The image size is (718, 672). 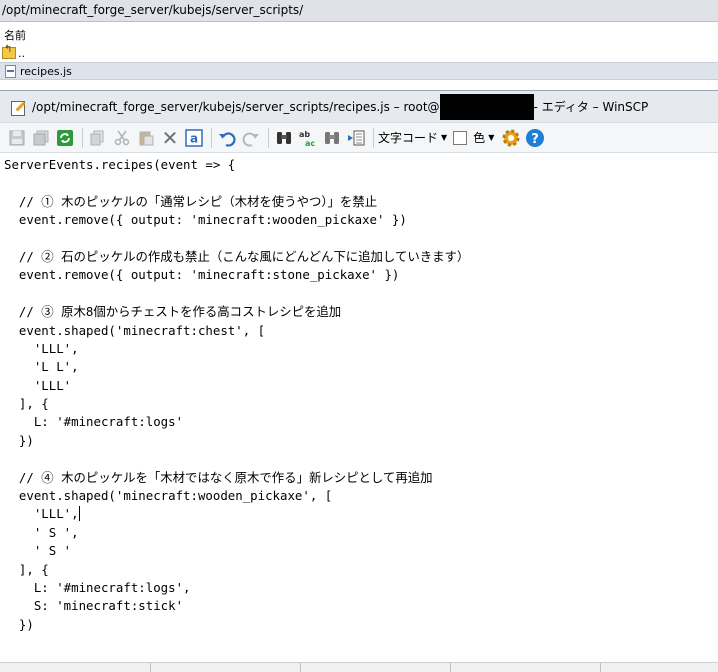 I want to click on code-line: ServerEvents.recipes(event => {, so click(x=120, y=164).